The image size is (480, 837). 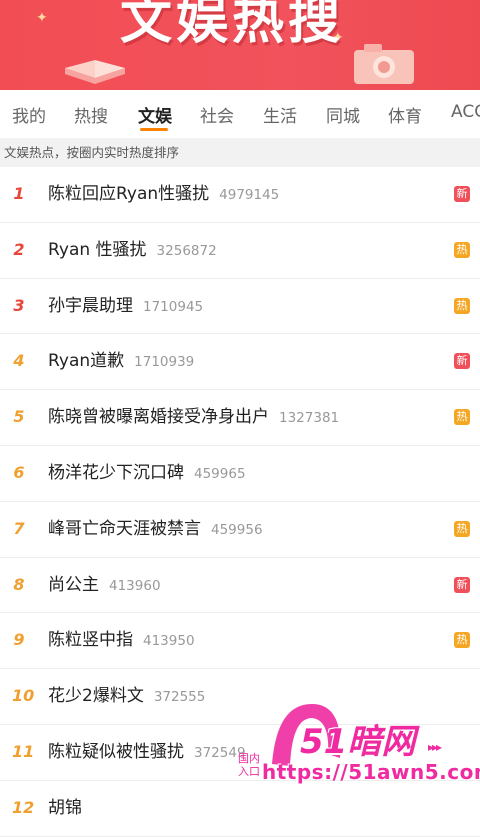 I want to click on list-item: 4 Ryan道歉 1710939 新, so click(x=240, y=362).